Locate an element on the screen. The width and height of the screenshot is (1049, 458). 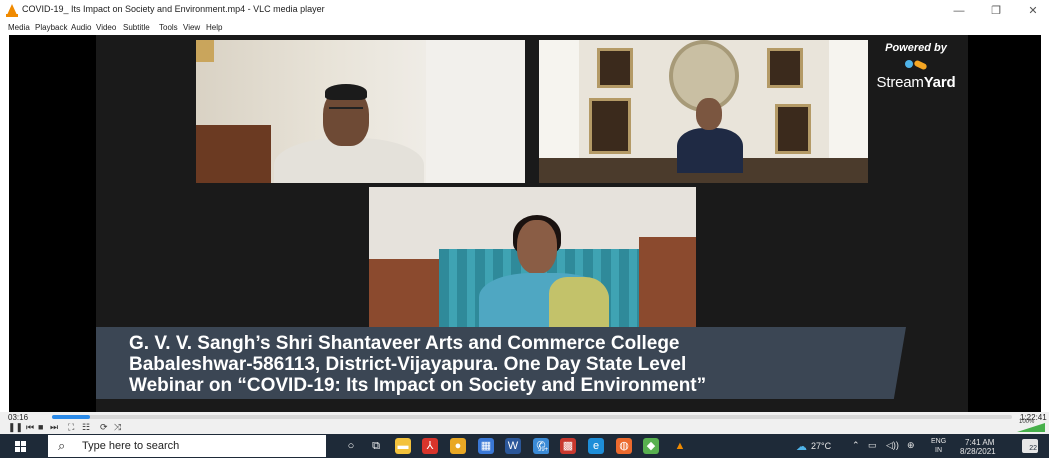
curtain-right is located at coordinates (848, 99).